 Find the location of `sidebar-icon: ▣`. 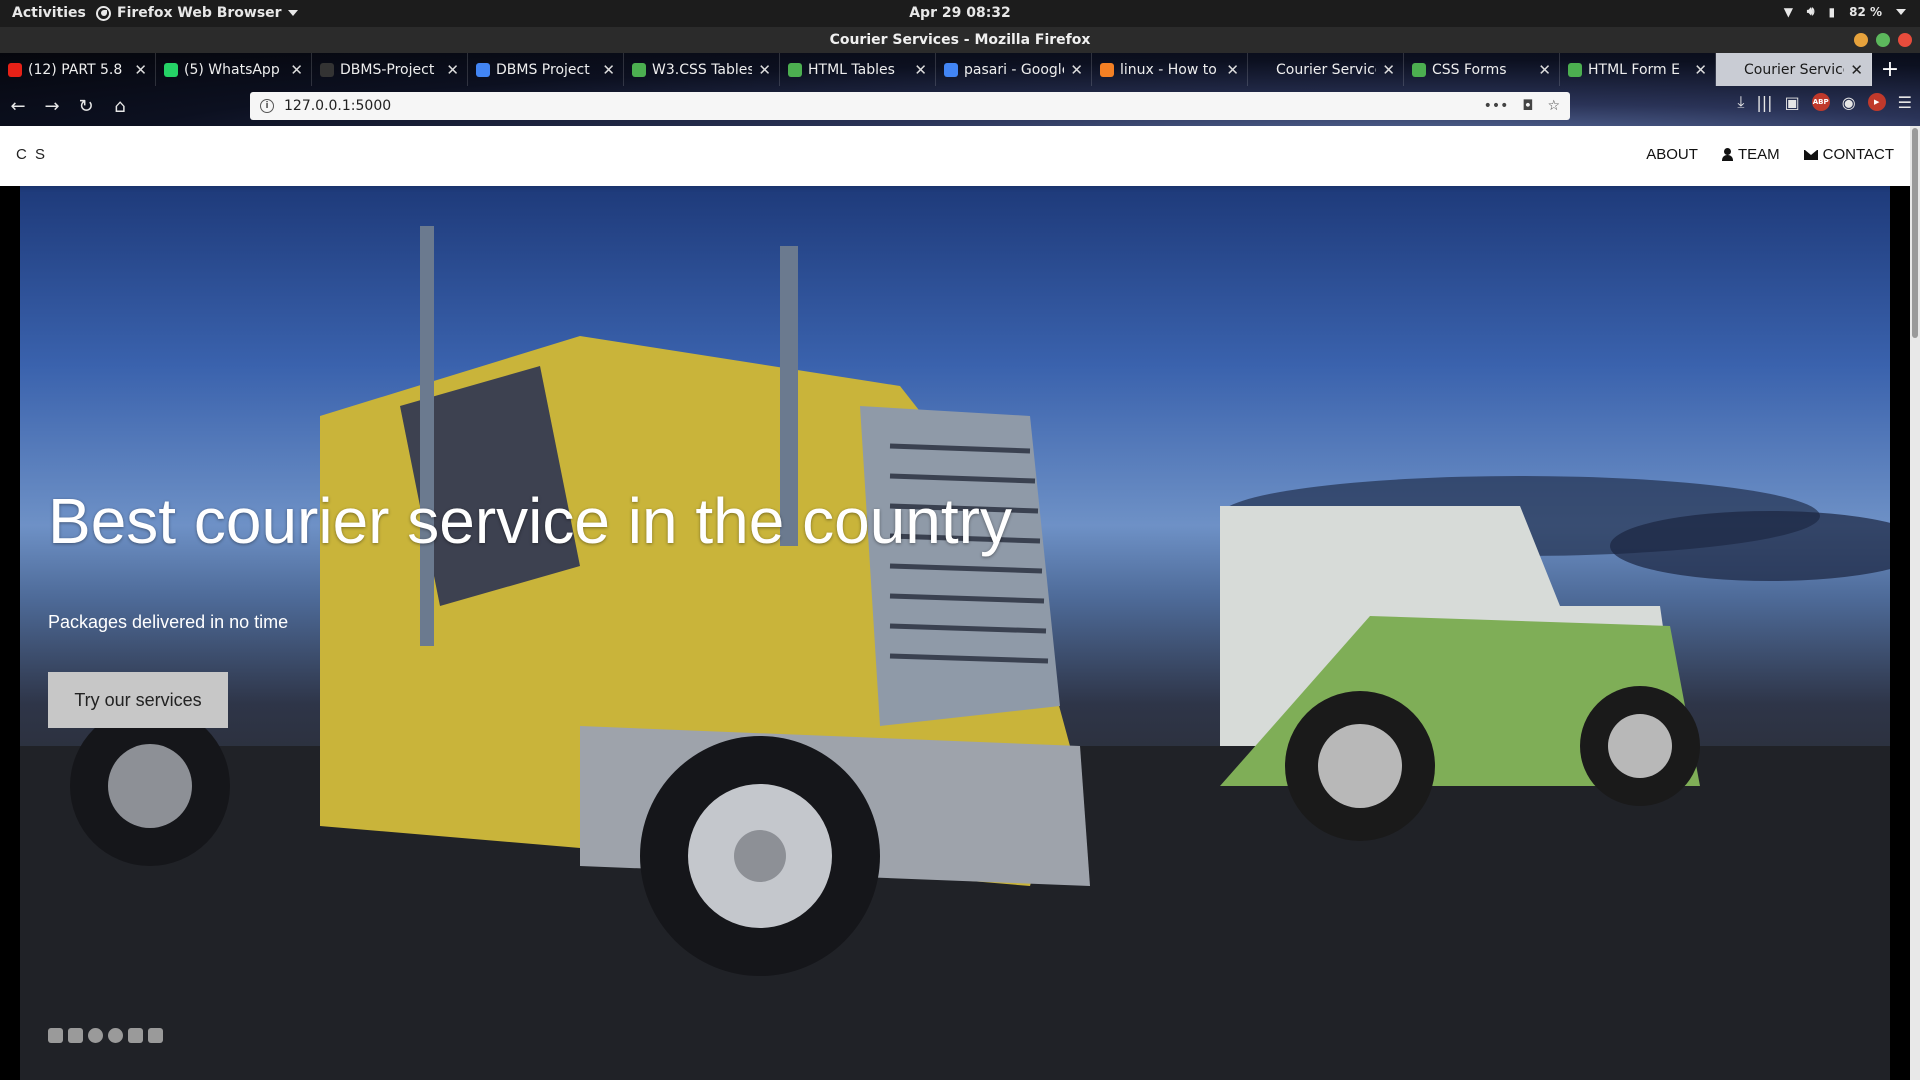

sidebar-icon: ▣ is located at coordinates (1792, 102).